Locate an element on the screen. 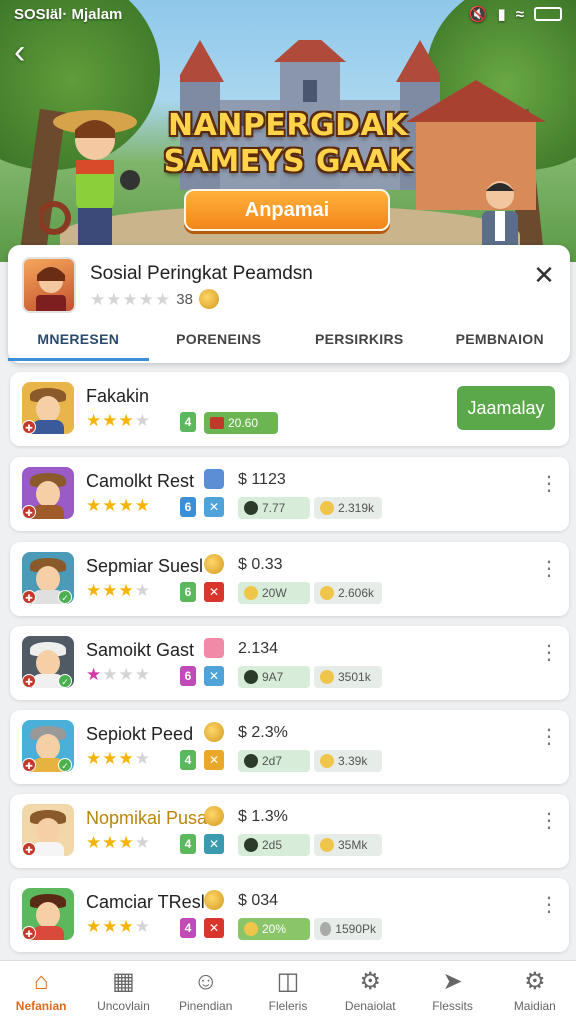 The width and height of the screenshot is (576, 1024). nav-item-trash: ◫ Fleleris is located at coordinates (288, 992).